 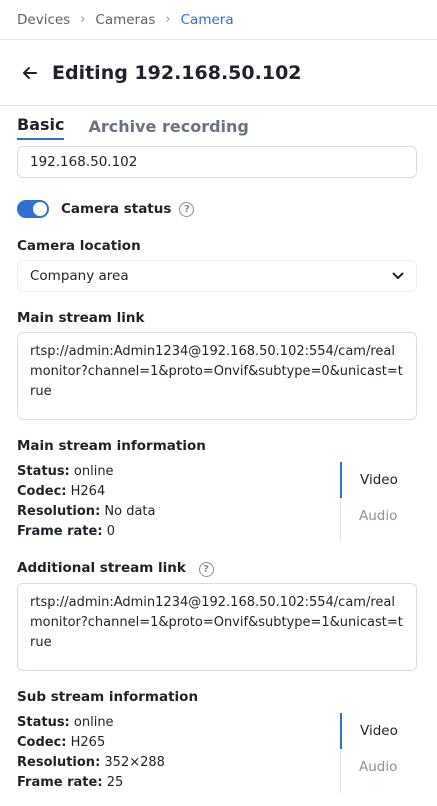 What do you see at coordinates (79, 246) in the screenshot?
I see `camera-location-label: Camera location` at bounding box center [79, 246].